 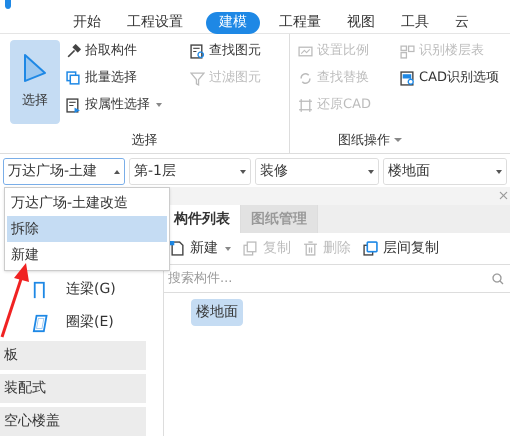 What do you see at coordinates (317, 171) in the screenshot?
I see `combo-box: 装修` at bounding box center [317, 171].